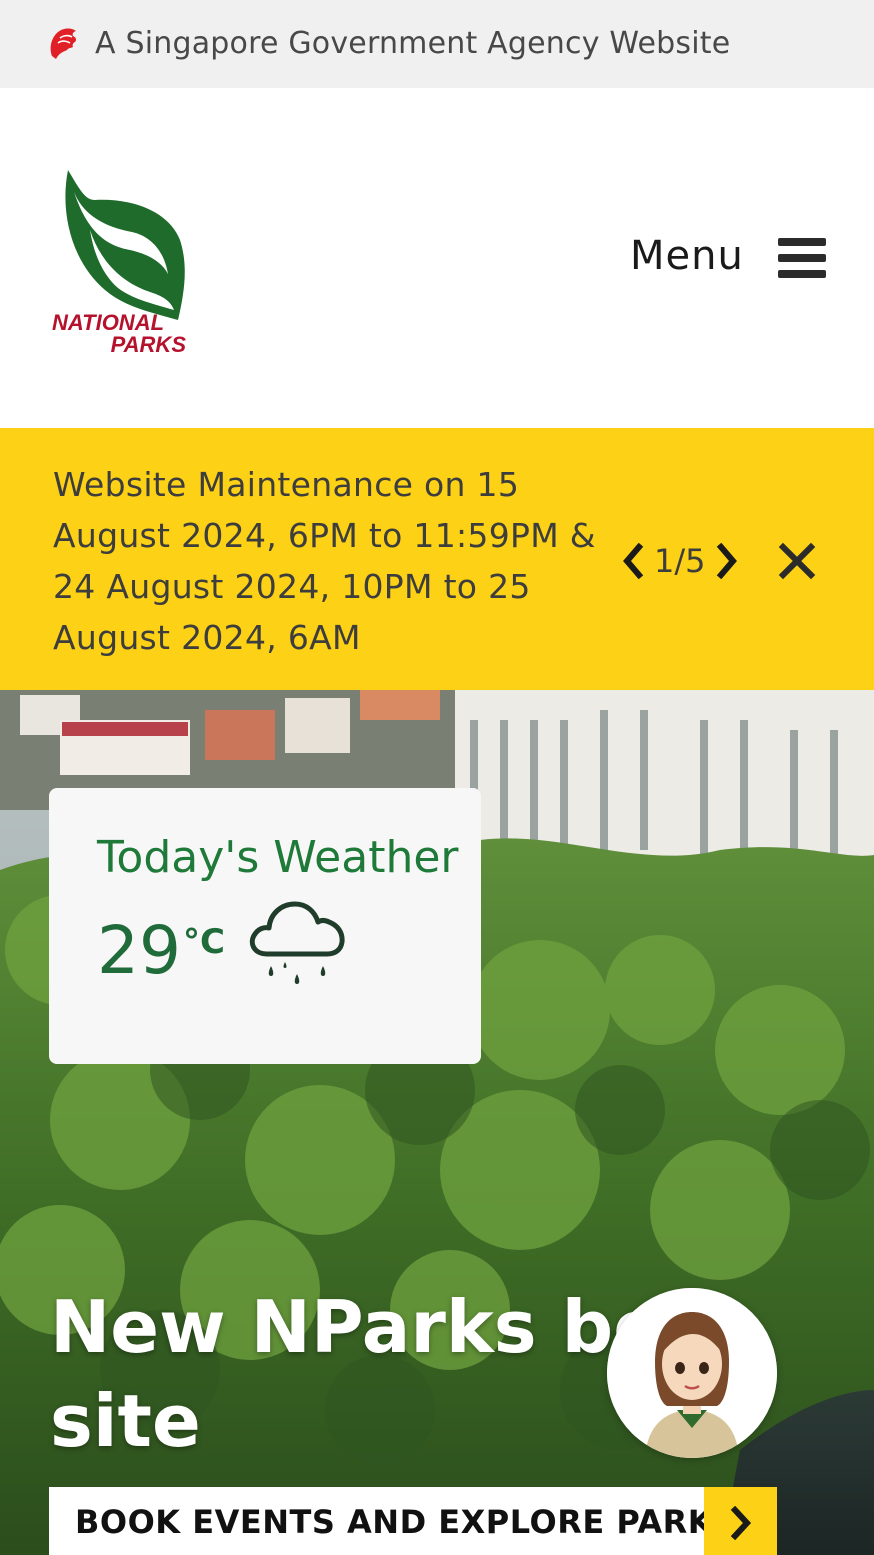 This screenshot has height=1555, width=874. Describe the element at coordinates (278, 857) in the screenshot. I see `weather-title: Today's Weather` at that location.